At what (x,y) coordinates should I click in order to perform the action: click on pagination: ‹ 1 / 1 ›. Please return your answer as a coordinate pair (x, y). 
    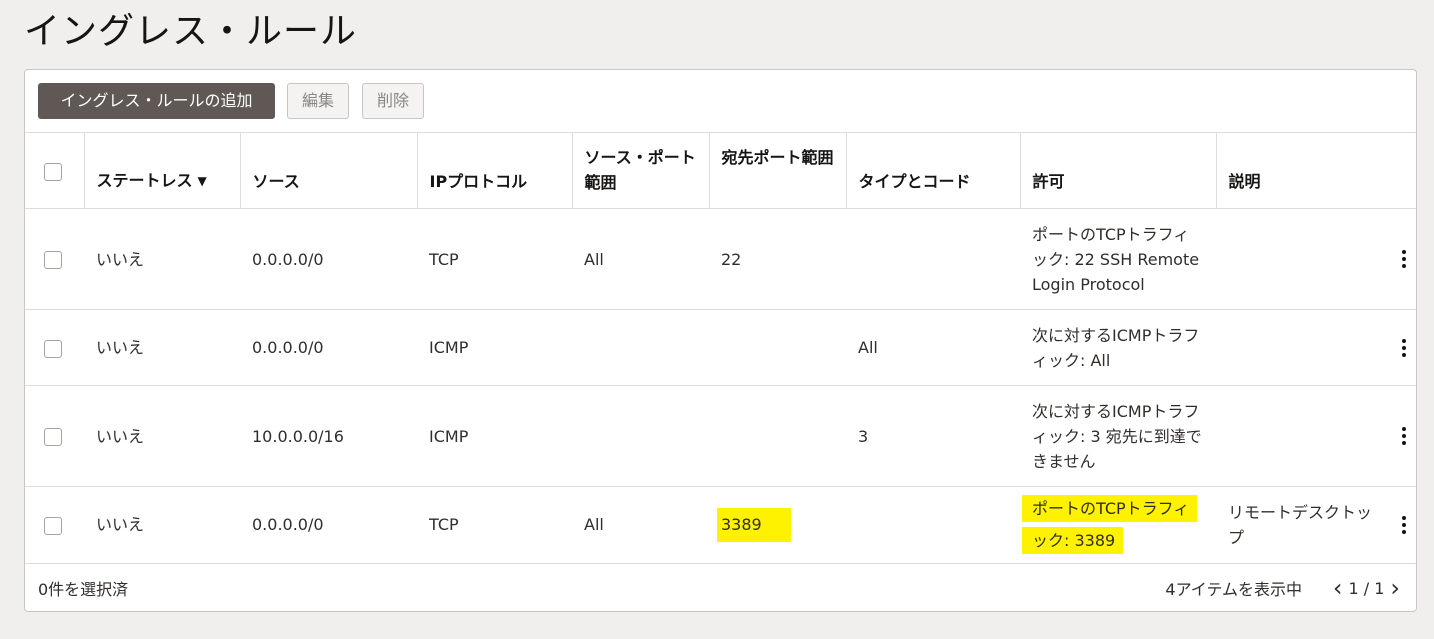
    Looking at the image, I should click on (1366, 588).